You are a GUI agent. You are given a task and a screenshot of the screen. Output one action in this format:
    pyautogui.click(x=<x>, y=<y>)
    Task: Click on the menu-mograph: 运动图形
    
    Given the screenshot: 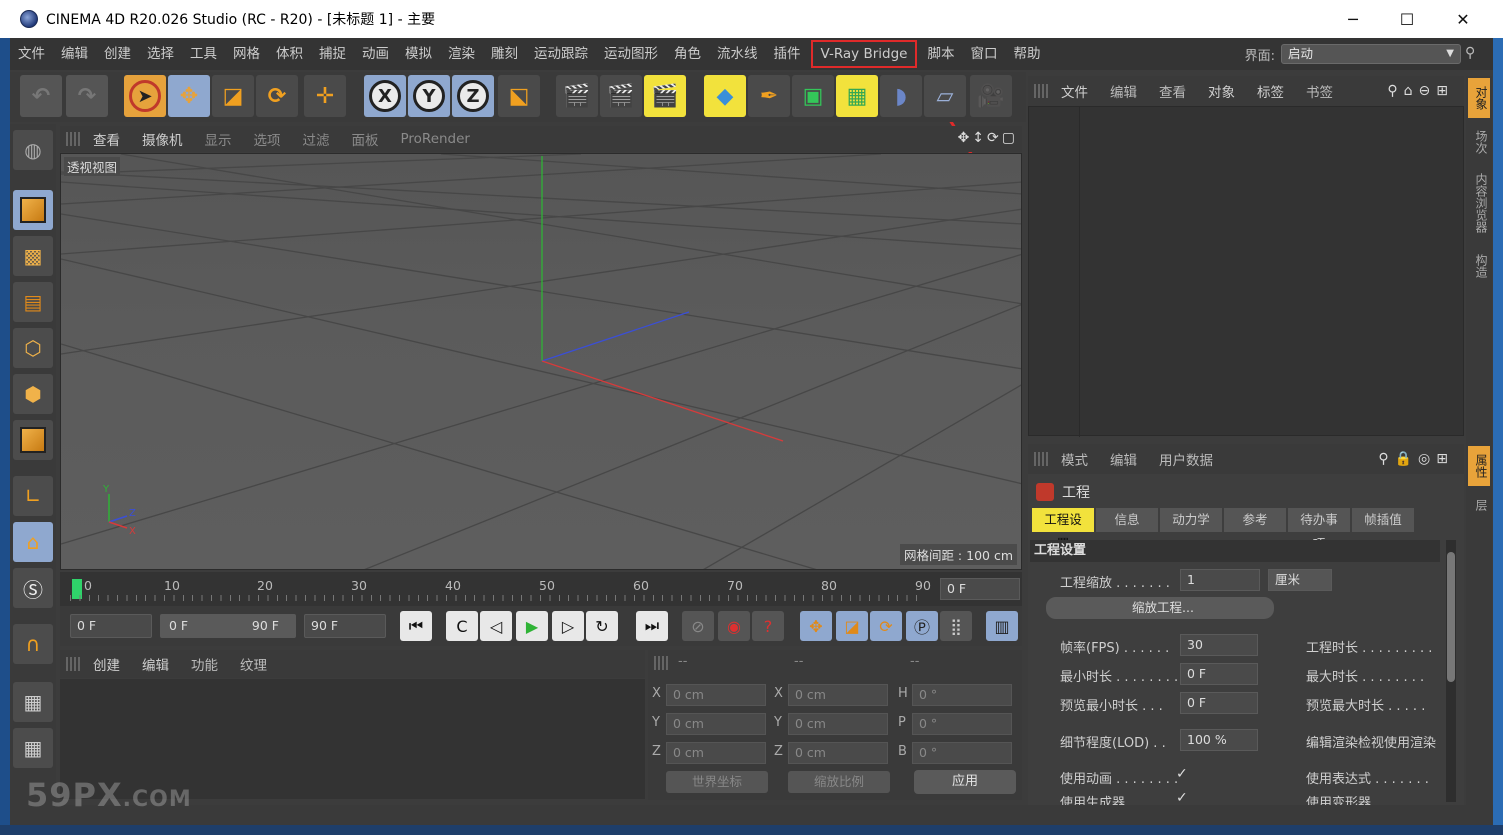 What is the action you would take?
    pyautogui.click(x=631, y=54)
    